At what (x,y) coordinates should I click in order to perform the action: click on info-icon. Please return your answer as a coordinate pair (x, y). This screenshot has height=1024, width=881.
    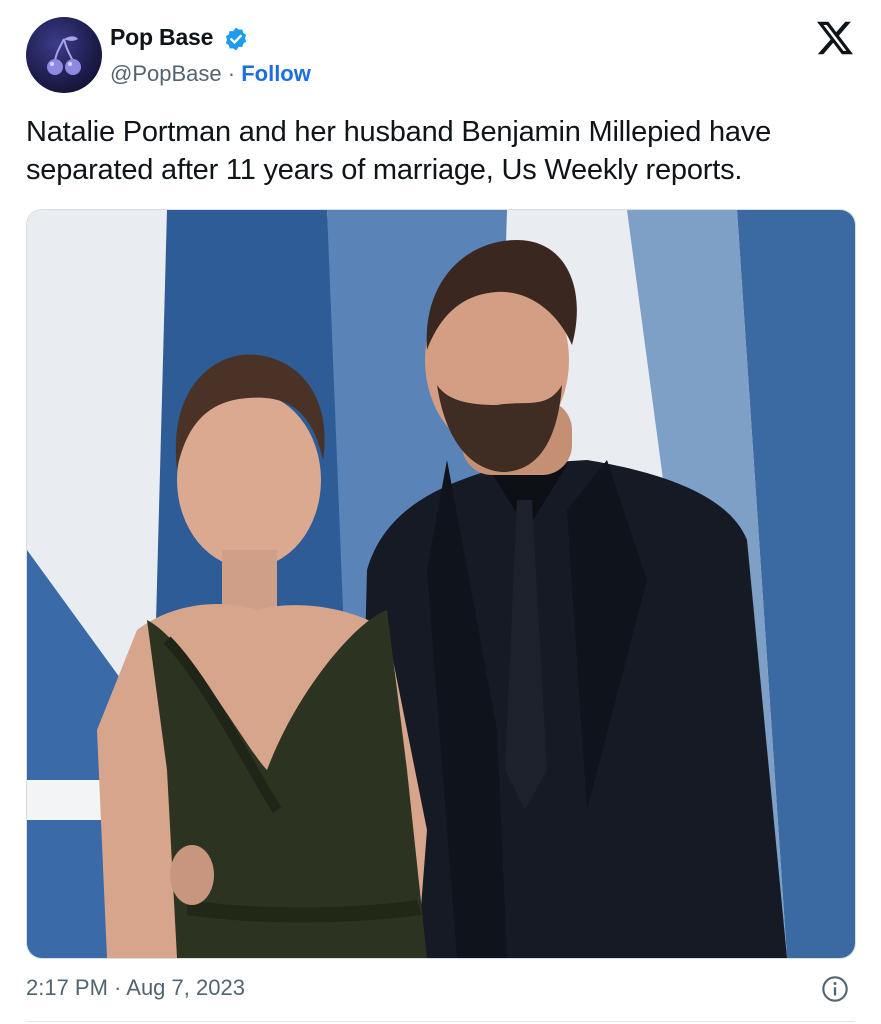
    Looking at the image, I should click on (835, 989).